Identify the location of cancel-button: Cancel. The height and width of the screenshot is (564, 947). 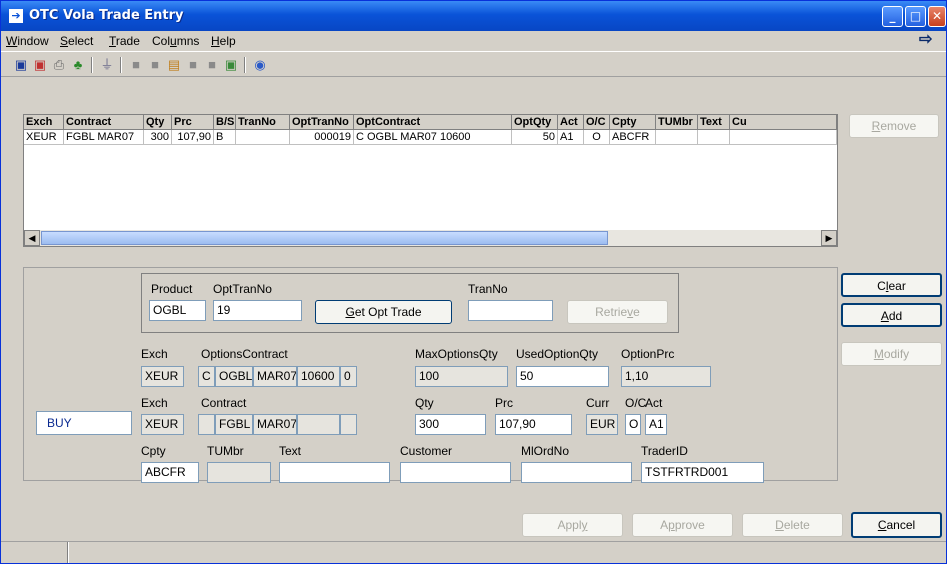
(896, 525).